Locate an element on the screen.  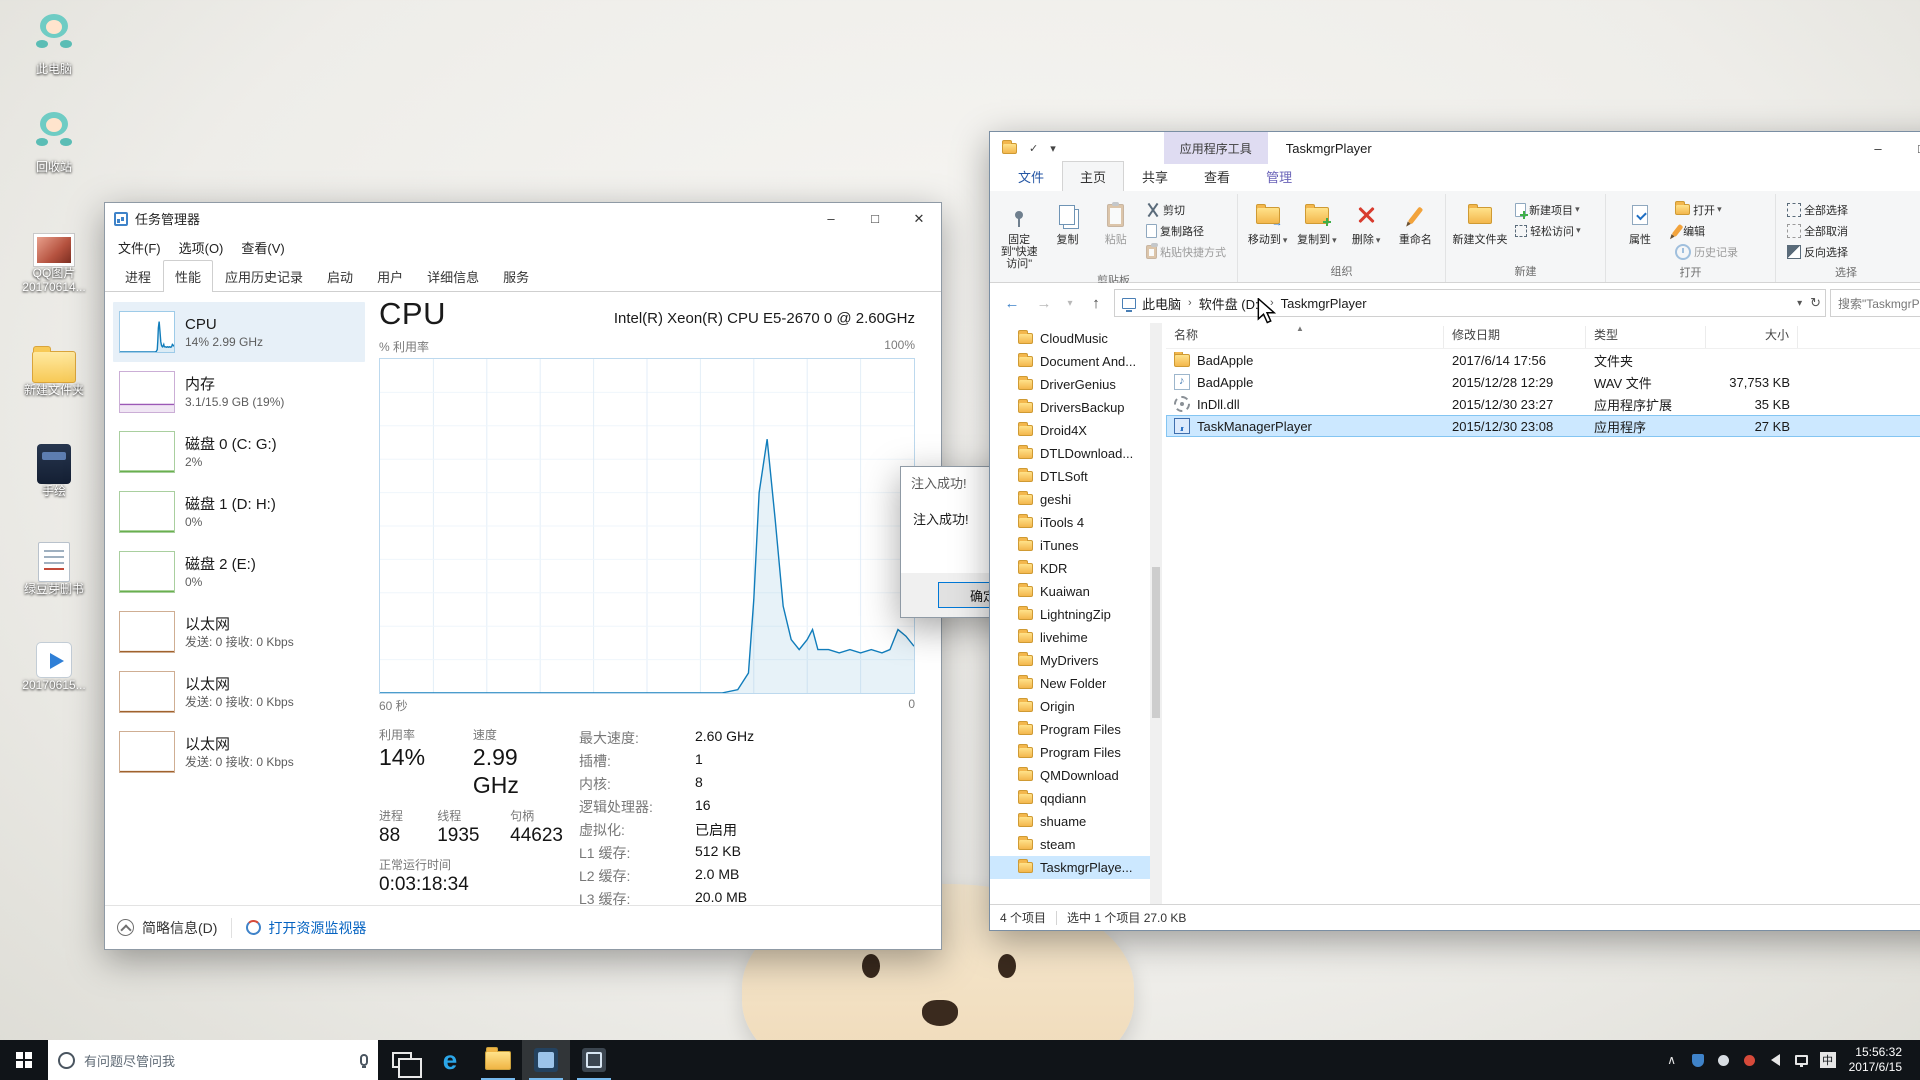
qat-check-icon: ✓ is located at coordinates (1033, 148).